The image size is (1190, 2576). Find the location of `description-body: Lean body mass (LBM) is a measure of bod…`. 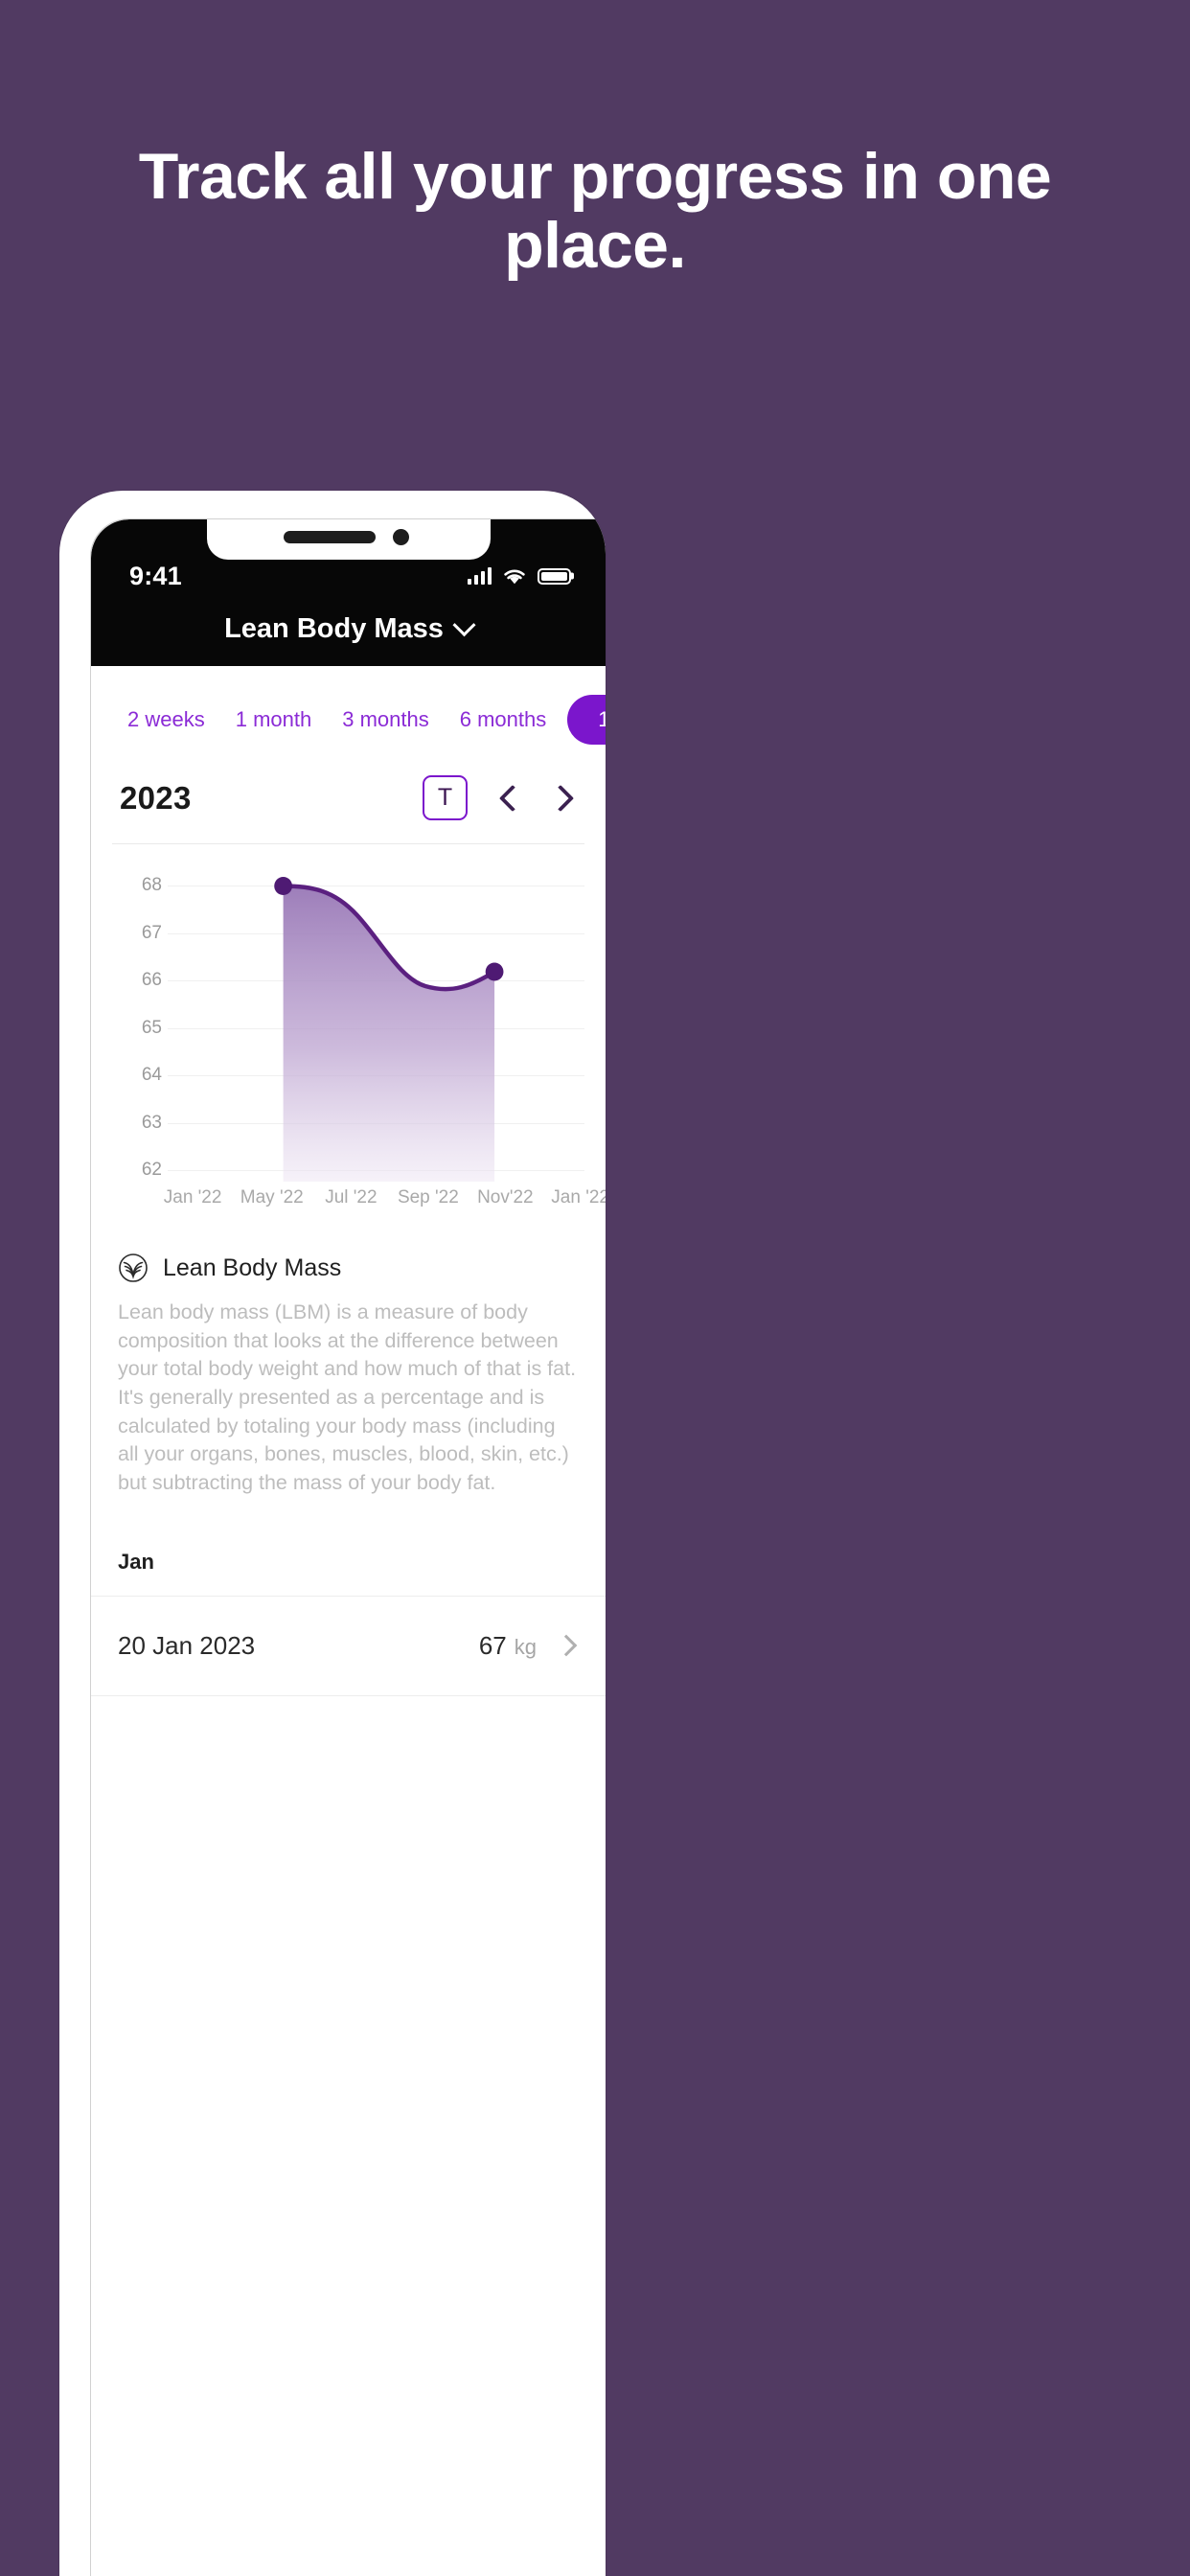

description-body: Lean body mass (LBM) is a measure of bod… is located at coordinates (348, 1397).